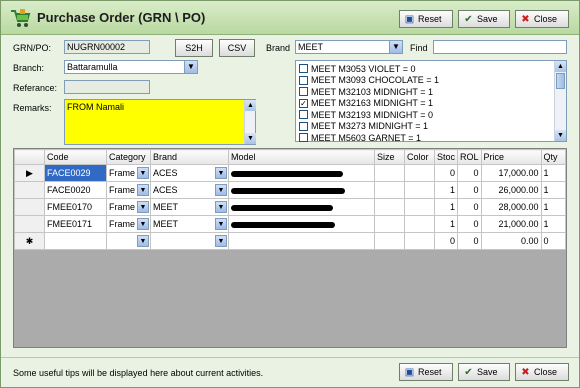 Image resolution: width=580 pixels, height=388 pixels. I want to click on cell-brand: MEET ▼, so click(189, 207).